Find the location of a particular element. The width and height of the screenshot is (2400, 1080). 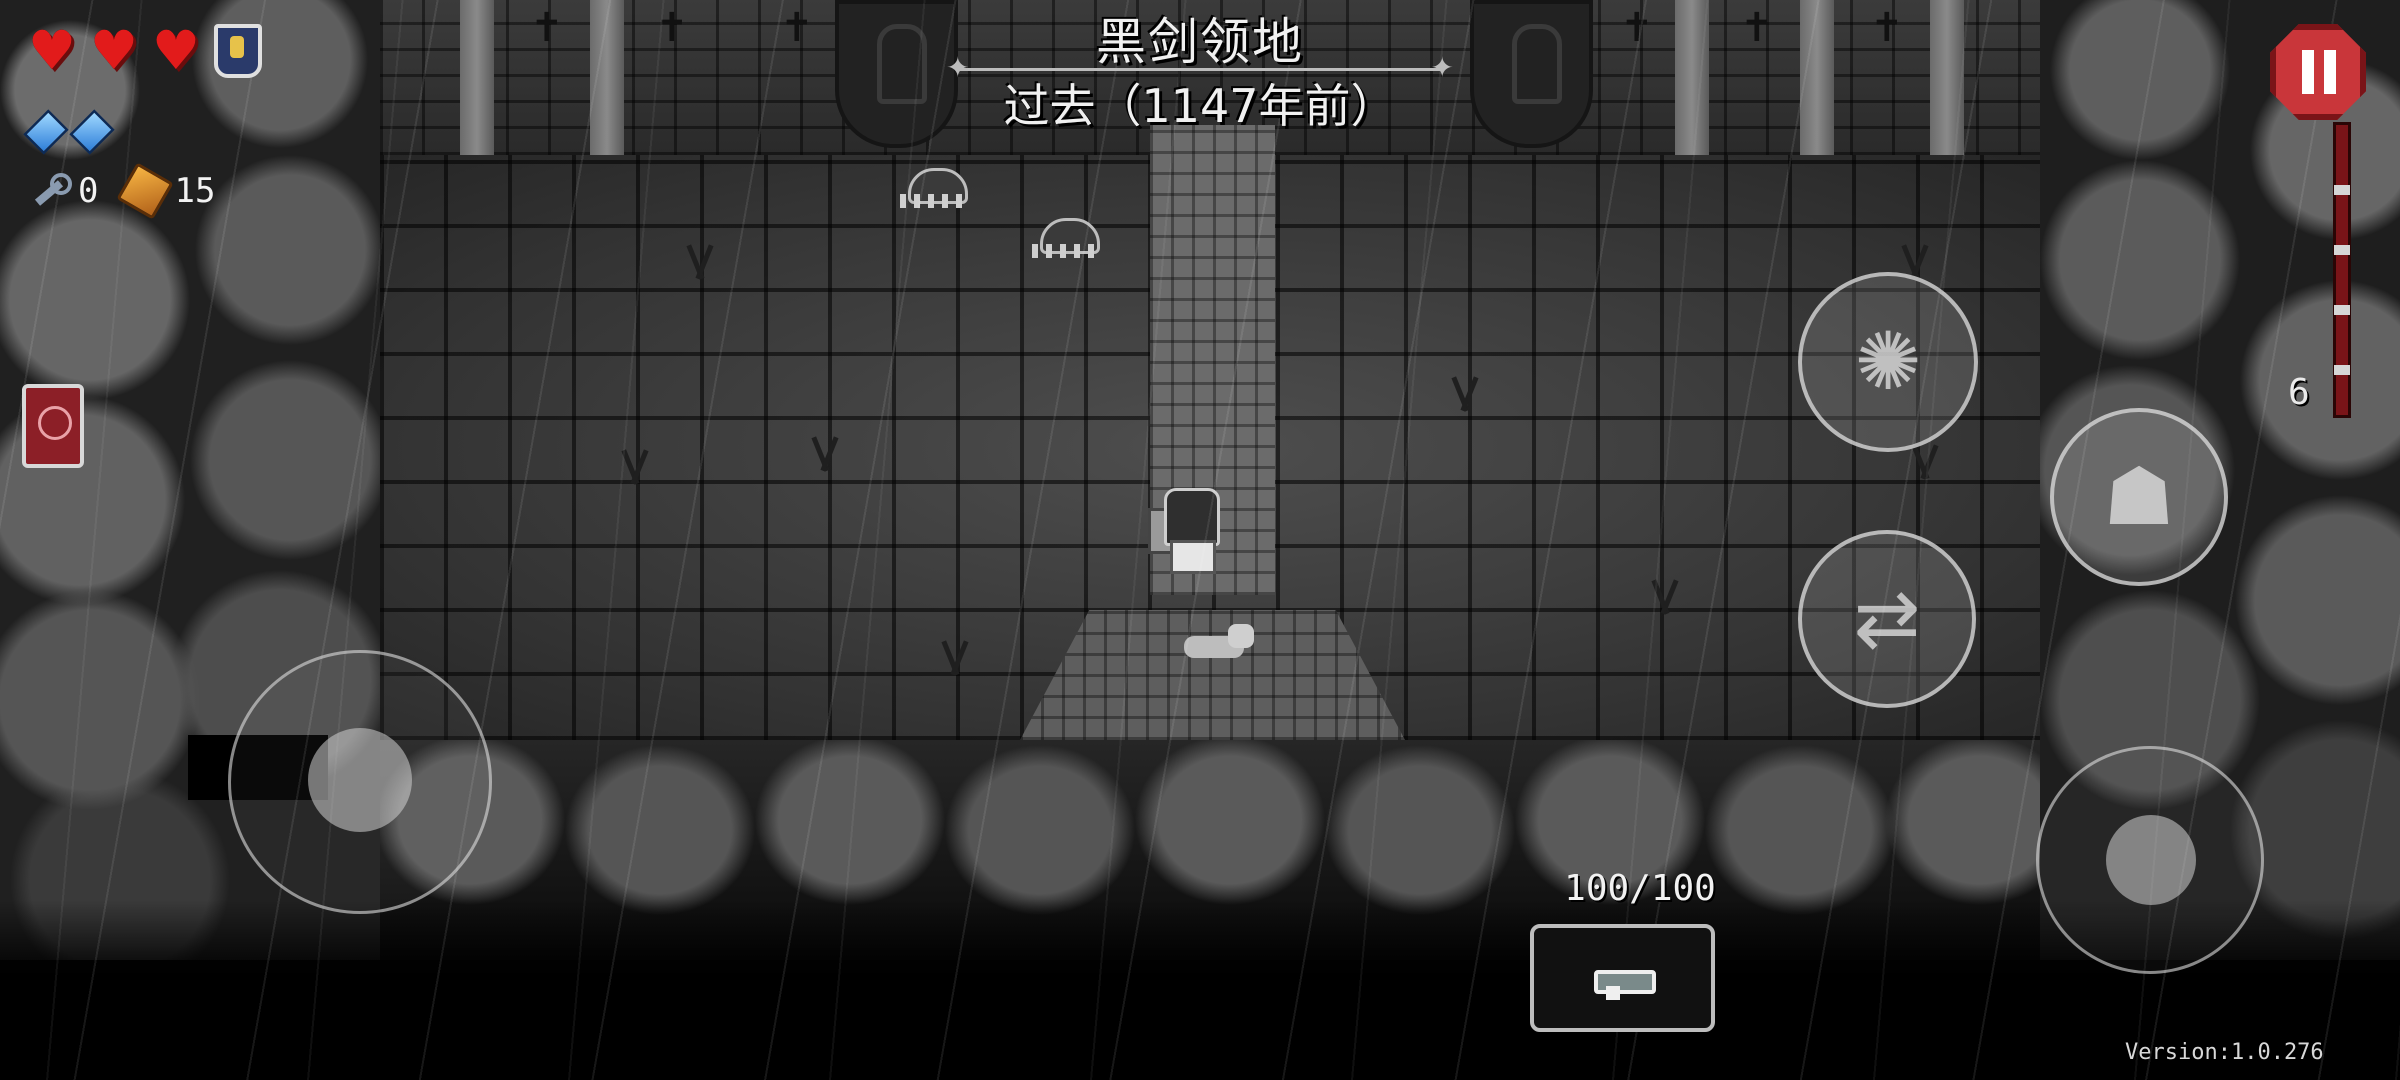

player-character is located at coordinates (1188, 535).